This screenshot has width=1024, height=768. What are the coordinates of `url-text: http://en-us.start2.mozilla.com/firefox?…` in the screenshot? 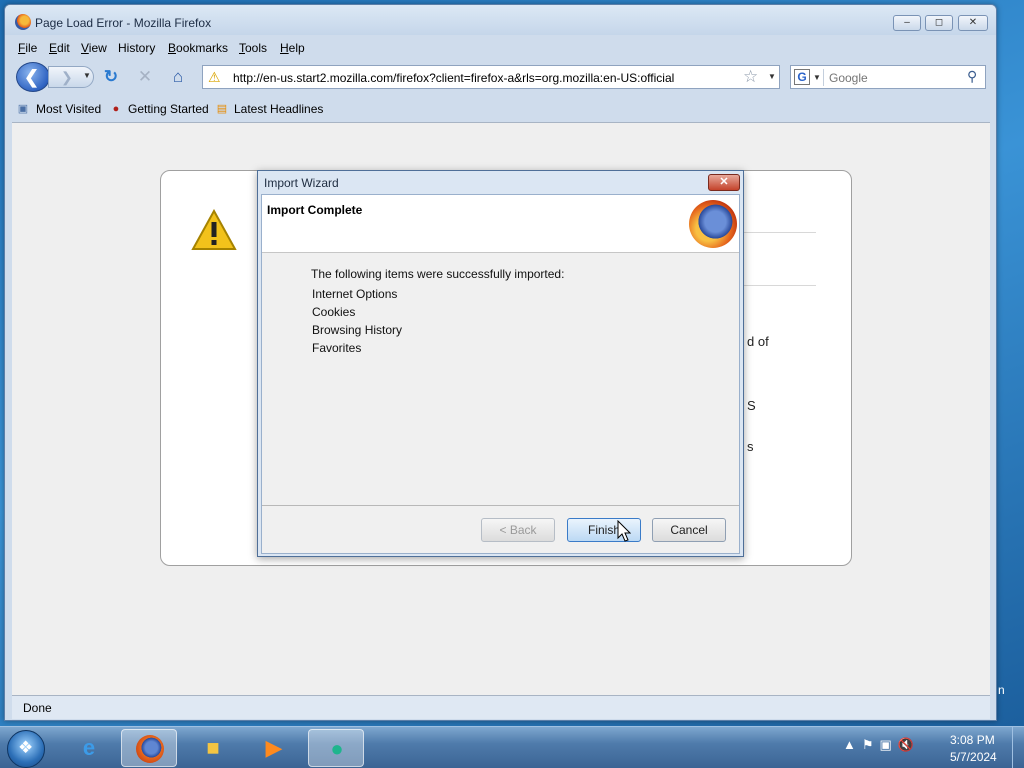 It's located at (453, 78).